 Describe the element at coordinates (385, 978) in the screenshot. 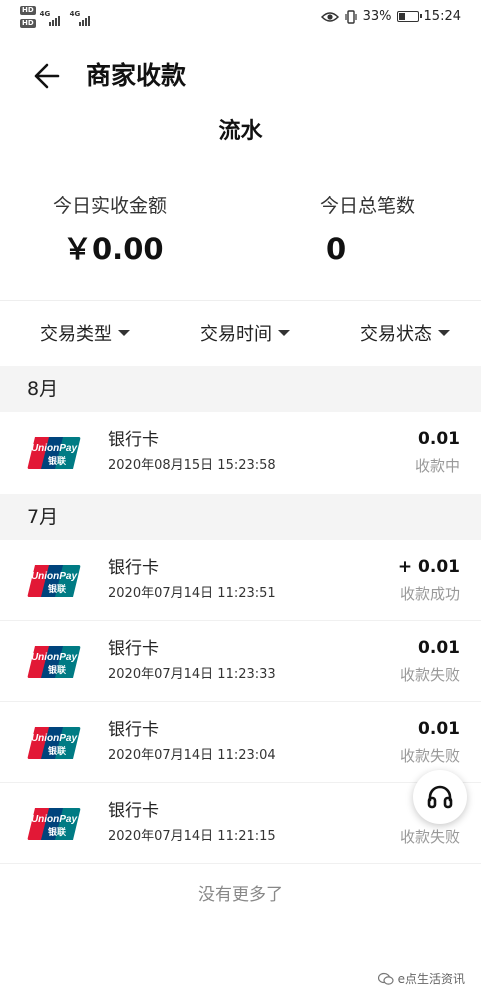

I see `wechat-icon` at that location.